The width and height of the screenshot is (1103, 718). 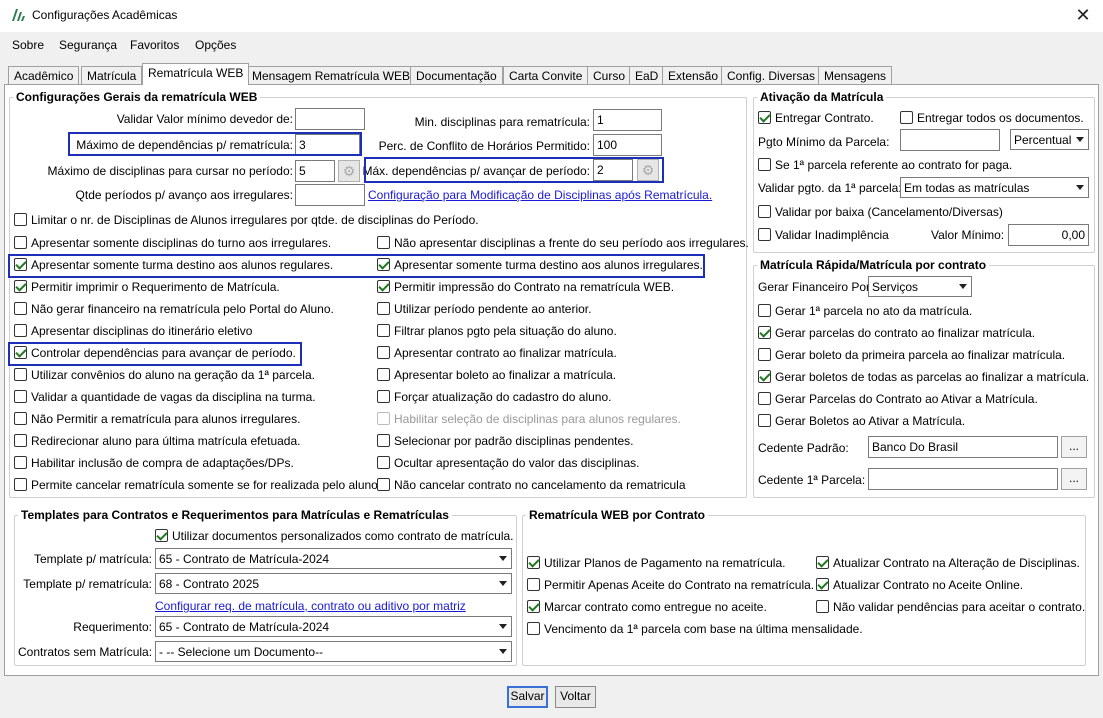 What do you see at coordinates (28, 45) in the screenshot?
I see `menu-sobre: Sobre` at bounding box center [28, 45].